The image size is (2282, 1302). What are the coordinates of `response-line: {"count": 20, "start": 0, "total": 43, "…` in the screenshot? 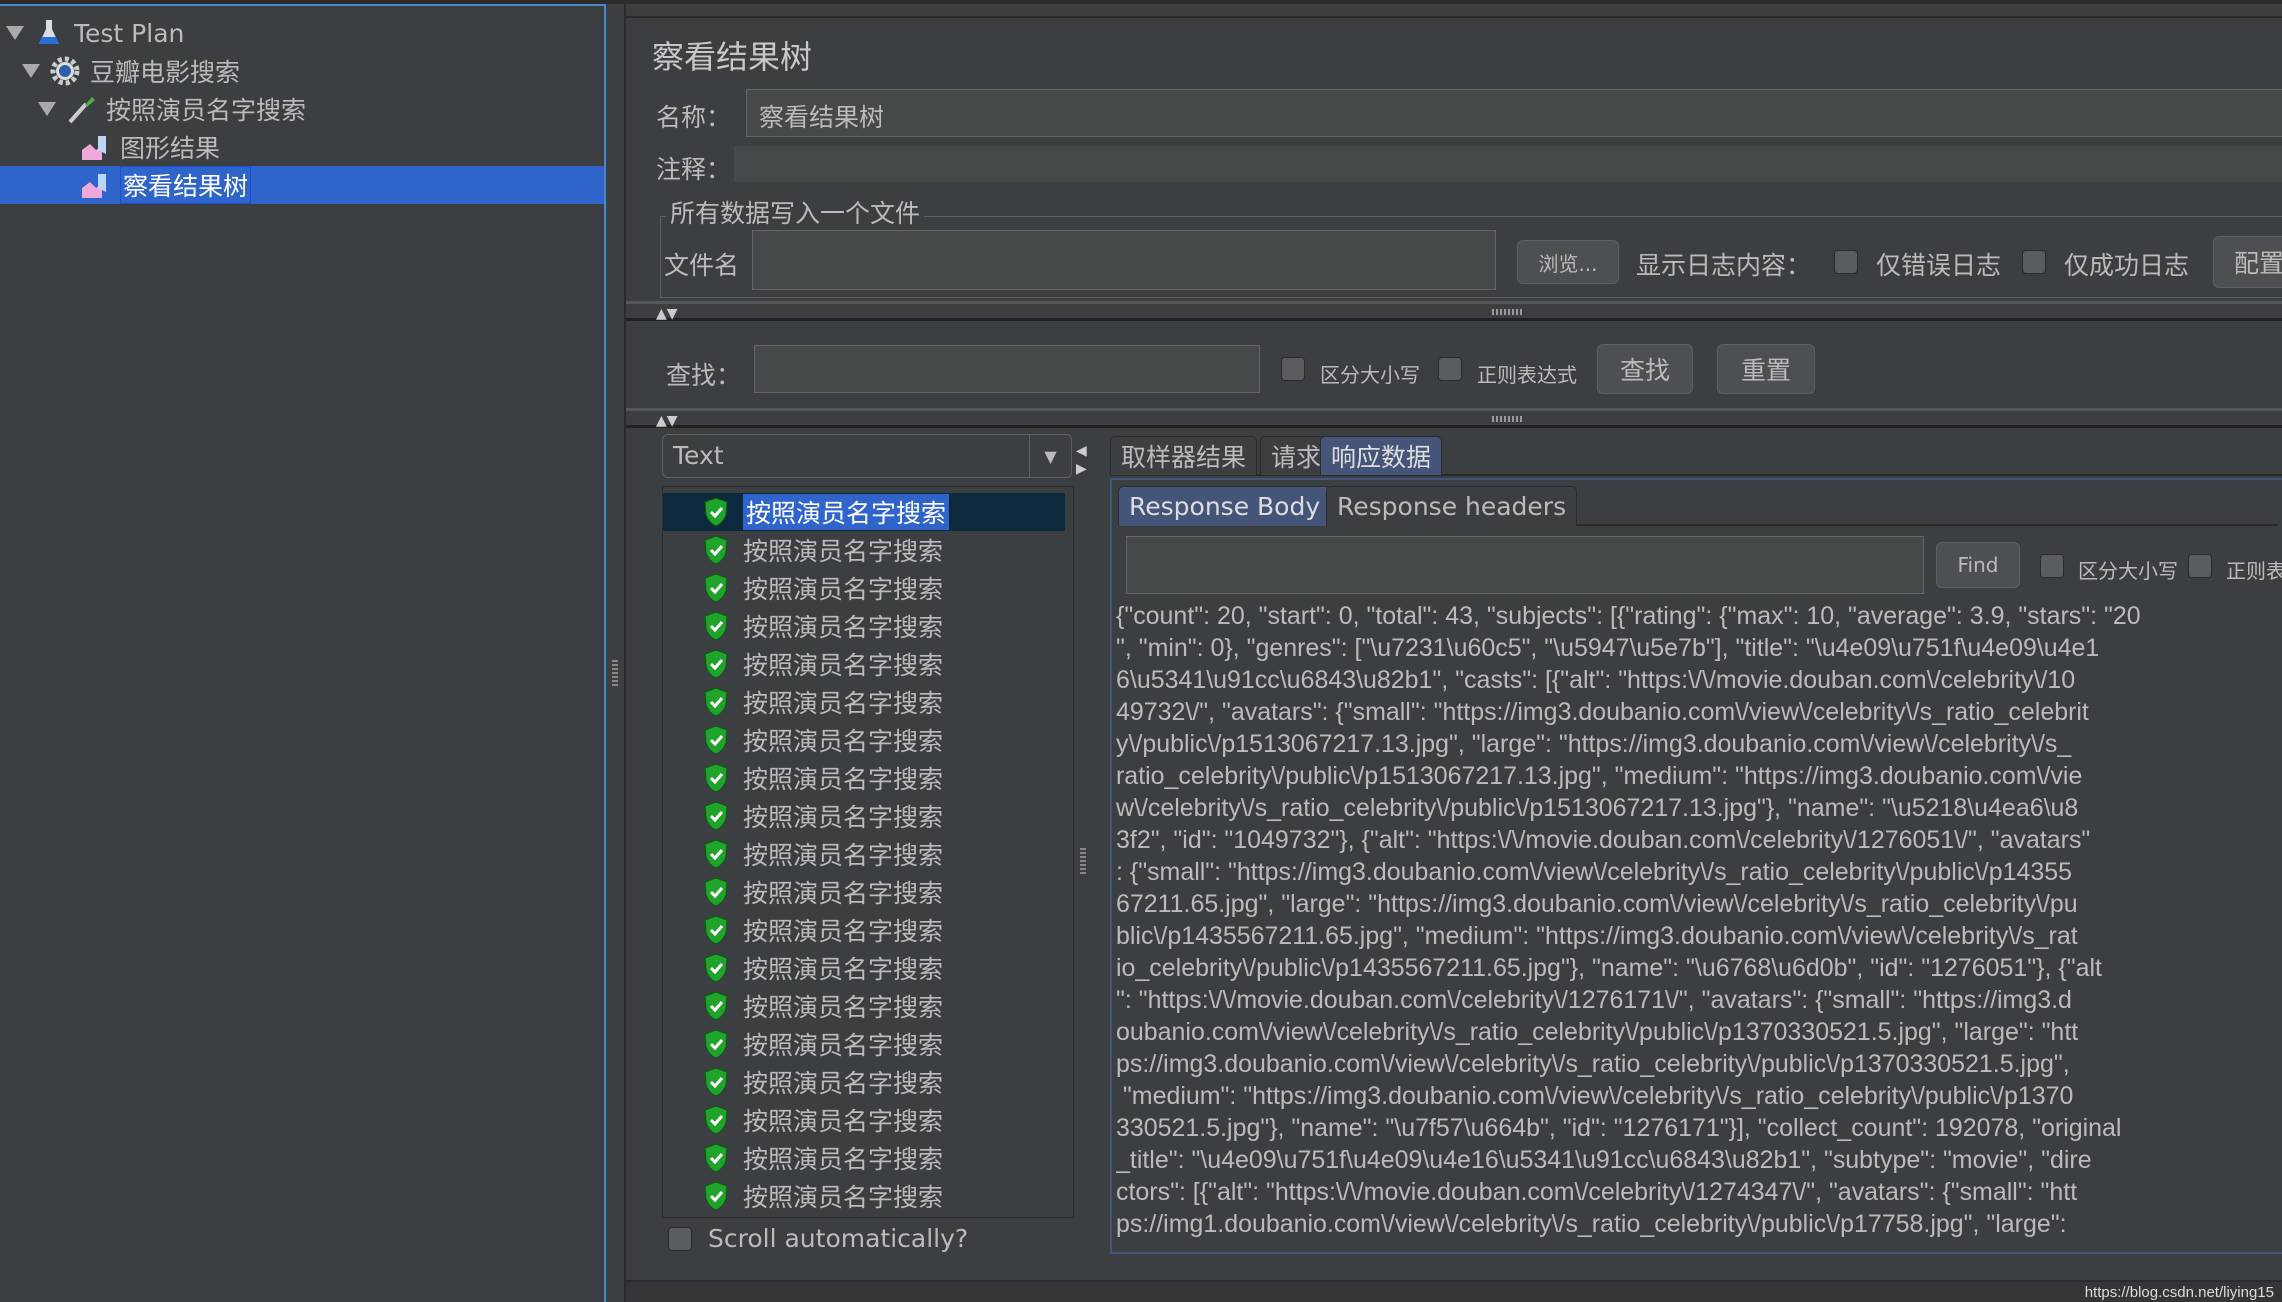 It's located at (1628, 616).